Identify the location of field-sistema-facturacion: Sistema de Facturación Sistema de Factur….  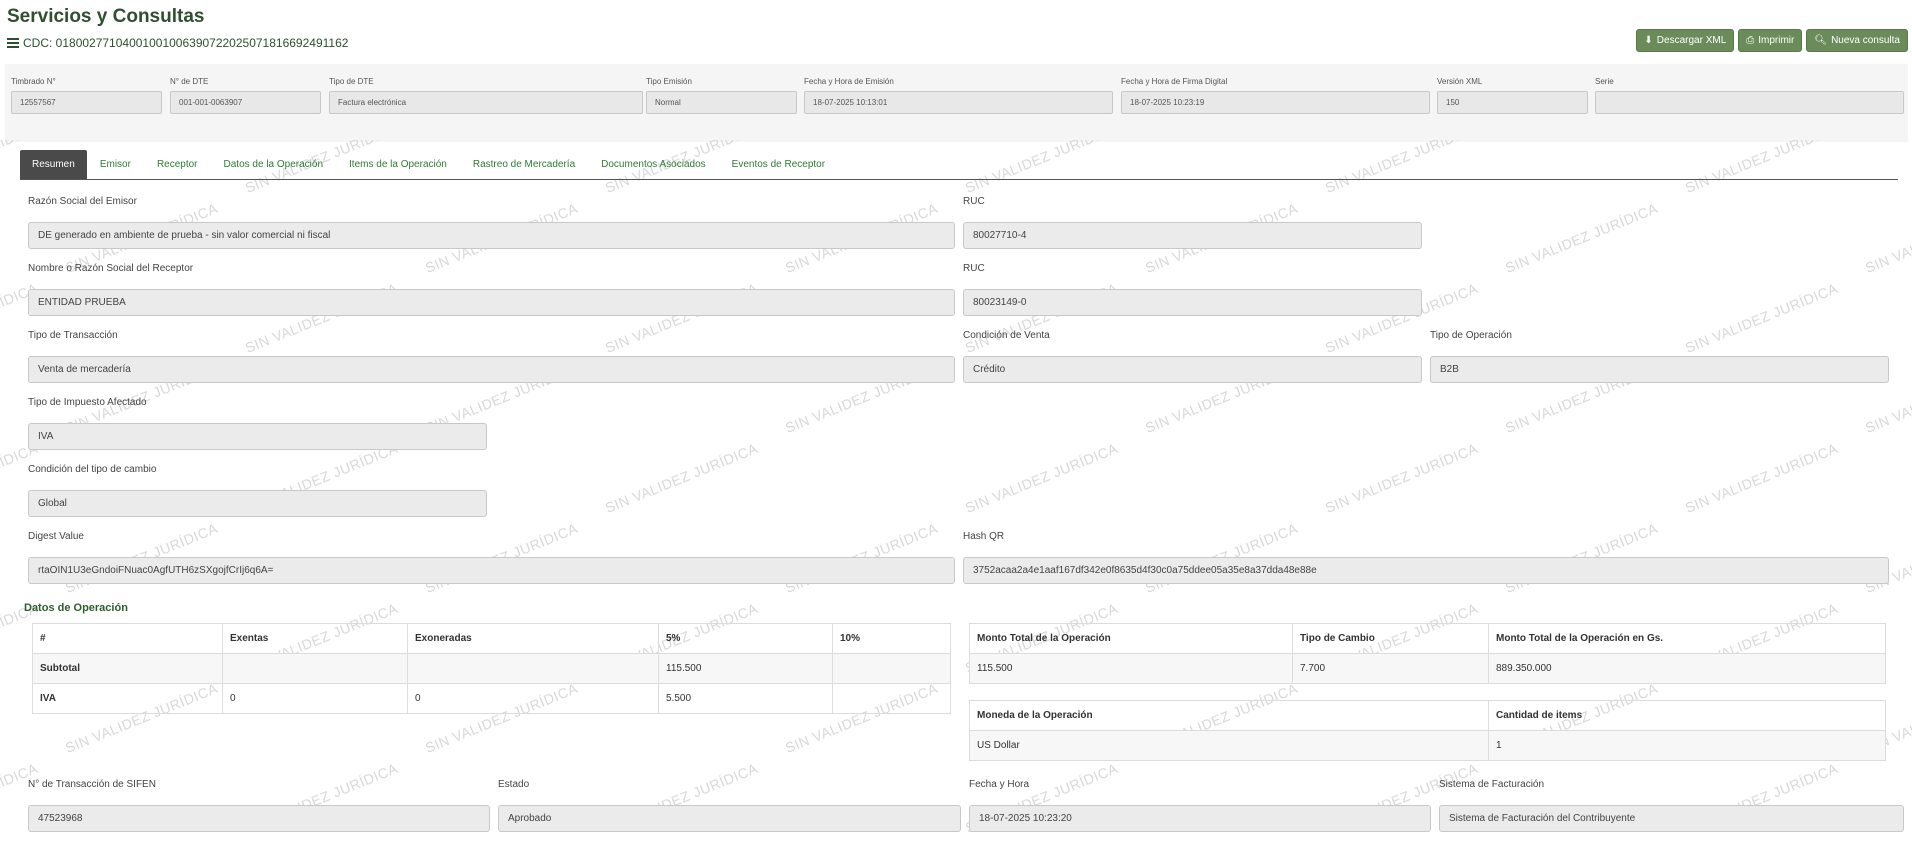
(1671, 805).